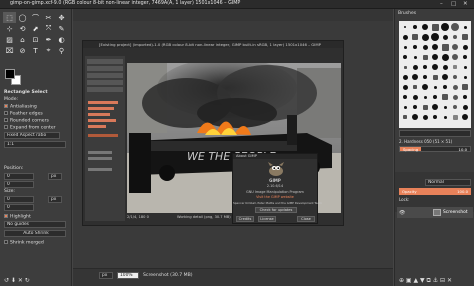 This screenshot has width=474, height=286. I want to click on zoom-tool-icon: ⚲, so click(61, 50).